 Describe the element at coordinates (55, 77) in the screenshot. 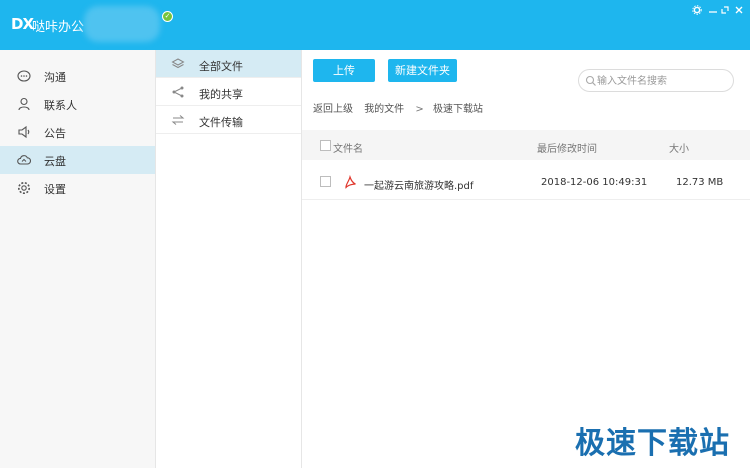

I see `nav-label: 沟通` at that location.